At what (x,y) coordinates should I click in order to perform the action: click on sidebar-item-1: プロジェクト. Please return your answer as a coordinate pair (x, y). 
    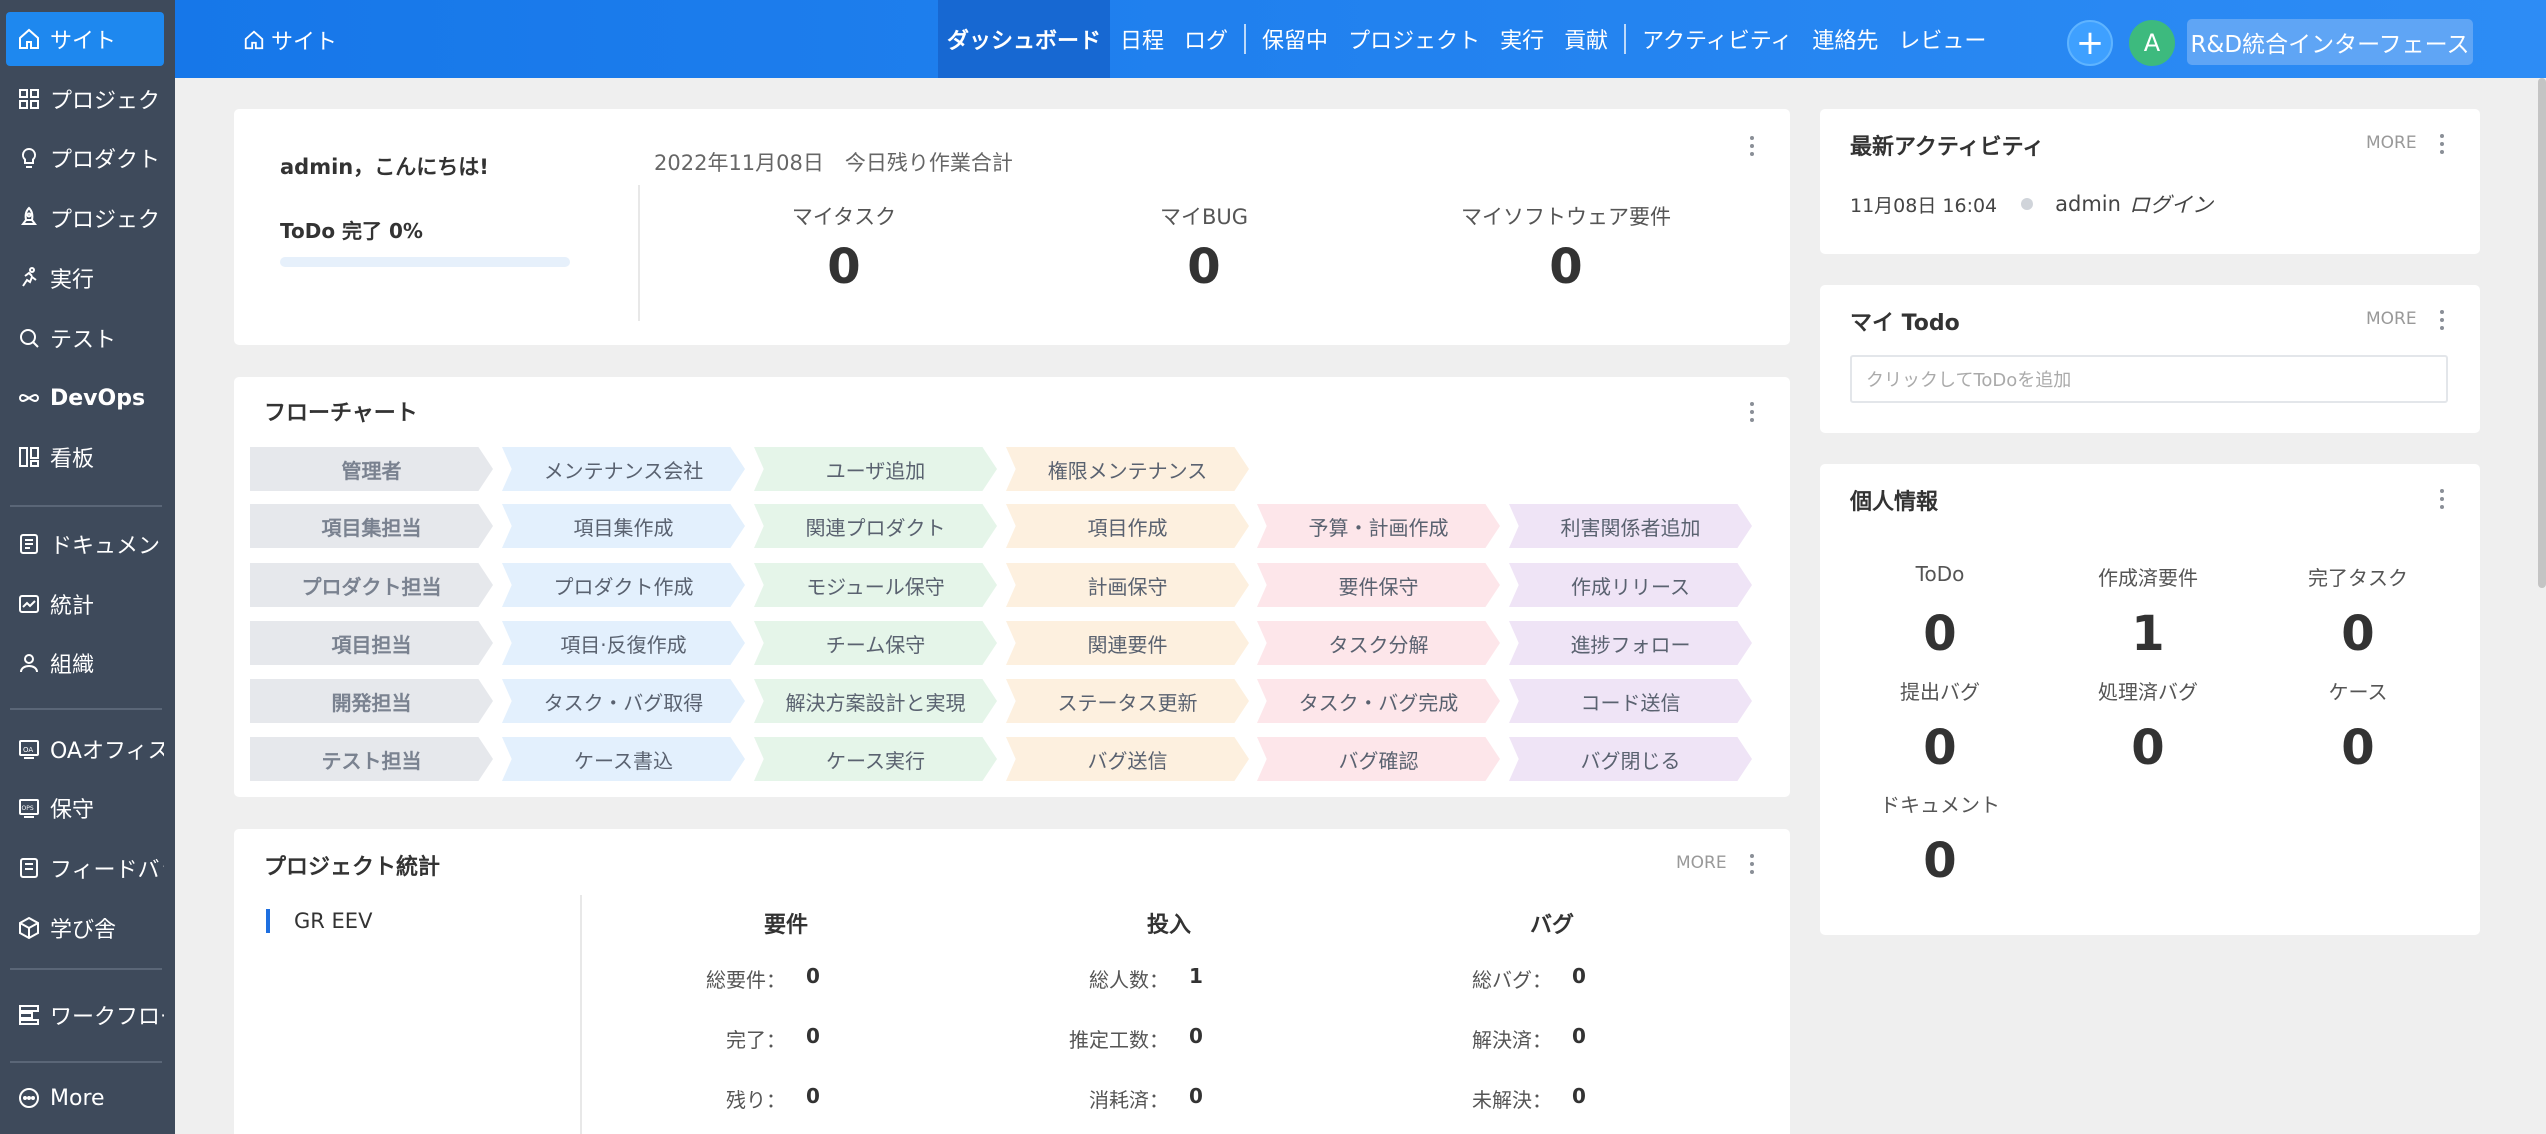
    Looking at the image, I should click on (85, 99).